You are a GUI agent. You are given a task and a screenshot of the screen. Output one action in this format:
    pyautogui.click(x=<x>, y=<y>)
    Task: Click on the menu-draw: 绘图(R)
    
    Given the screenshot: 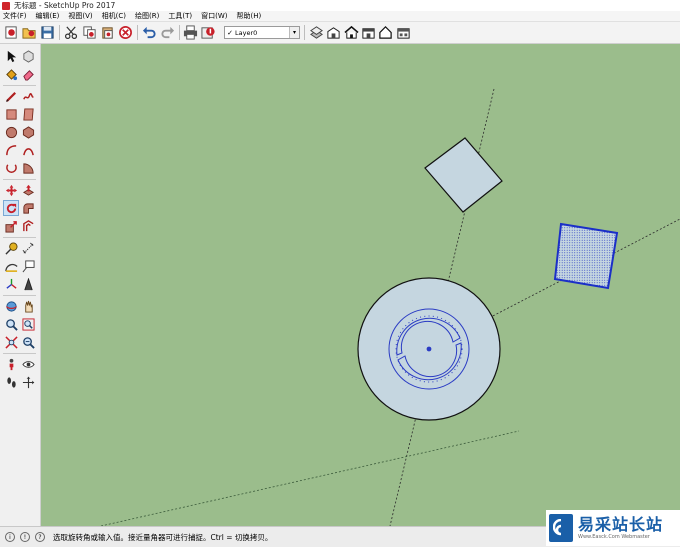 What is the action you would take?
    pyautogui.click(x=148, y=16)
    